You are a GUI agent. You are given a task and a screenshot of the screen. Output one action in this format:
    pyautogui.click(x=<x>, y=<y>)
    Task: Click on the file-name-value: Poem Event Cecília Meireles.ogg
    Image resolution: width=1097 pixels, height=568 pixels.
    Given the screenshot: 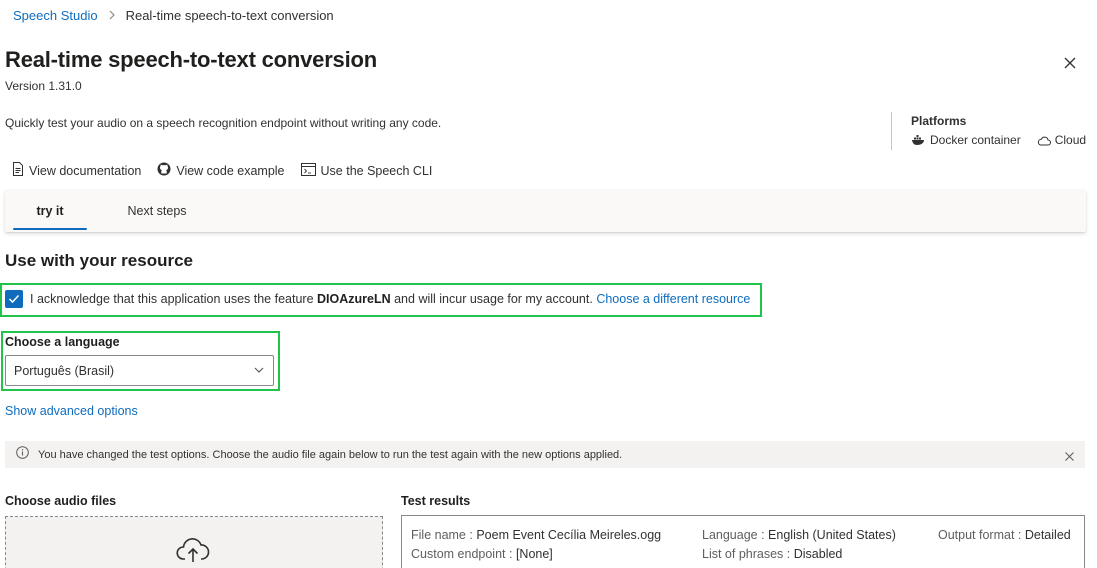 What is the action you would take?
    pyautogui.click(x=569, y=535)
    